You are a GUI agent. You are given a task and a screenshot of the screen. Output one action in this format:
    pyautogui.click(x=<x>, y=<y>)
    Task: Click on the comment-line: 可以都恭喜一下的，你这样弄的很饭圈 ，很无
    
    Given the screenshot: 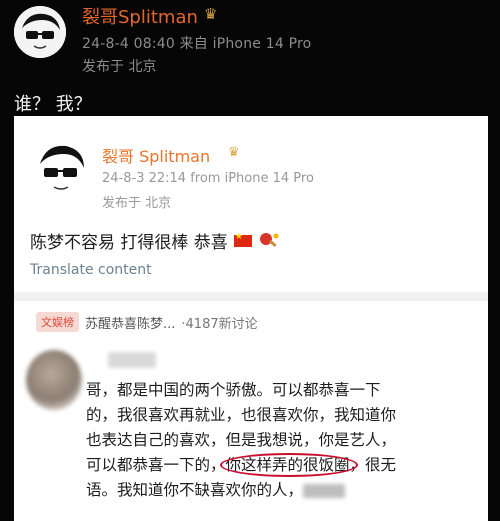 What is the action you would take?
    pyautogui.click(x=282, y=465)
    